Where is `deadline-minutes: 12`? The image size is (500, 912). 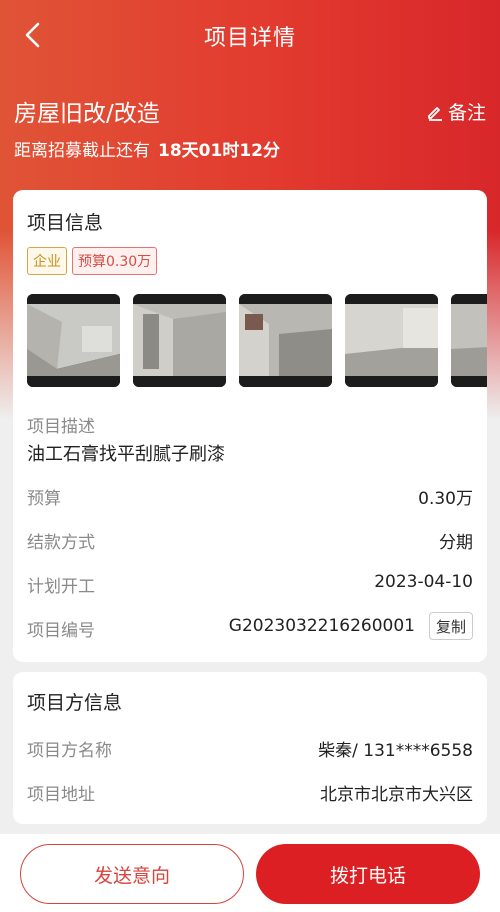 deadline-minutes: 12 is located at coordinates (251, 151).